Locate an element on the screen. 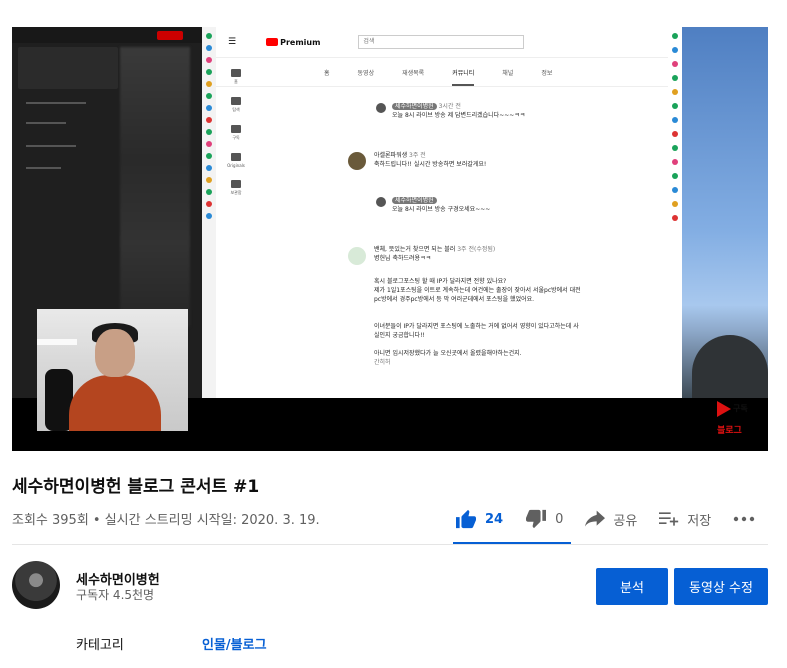 This screenshot has height=668, width=787. play-icon is located at coordinates (724, 409).